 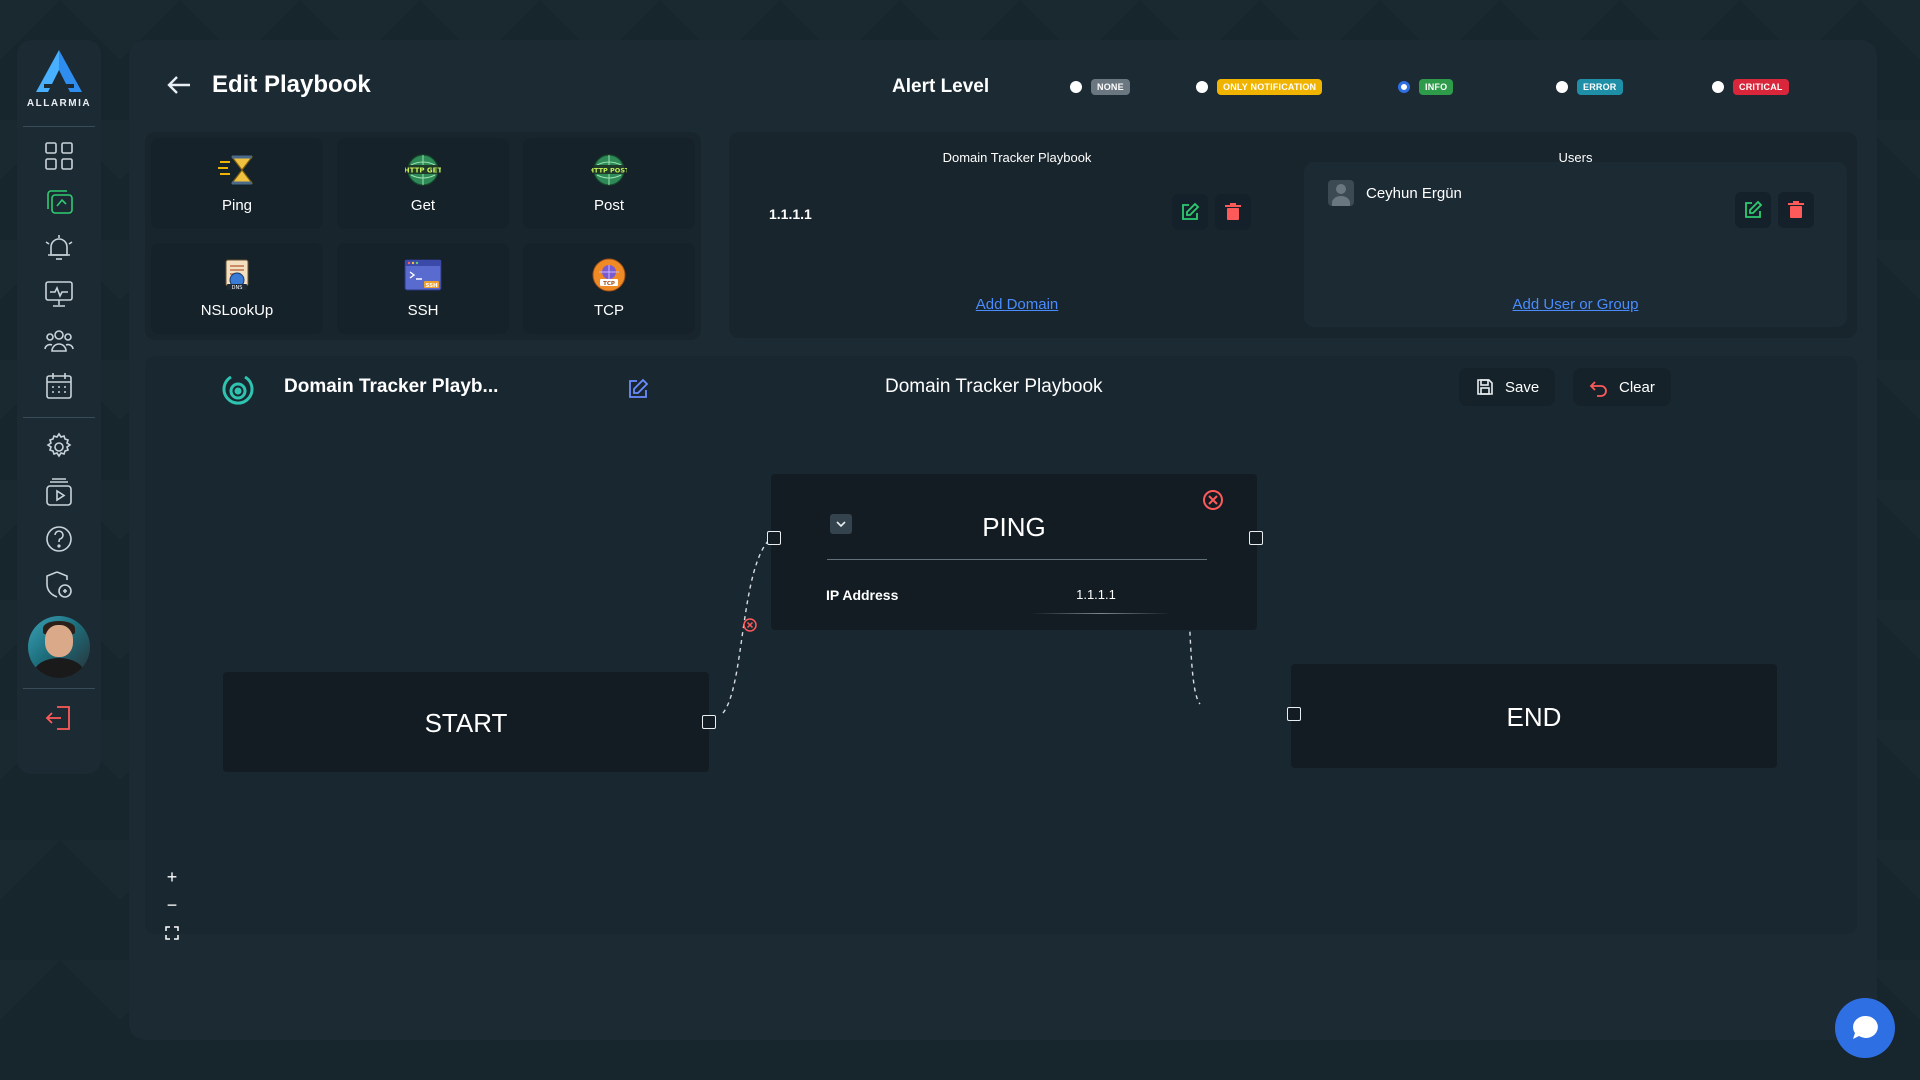 I want to click on delete-user-button, so click(x=1796, y=210).